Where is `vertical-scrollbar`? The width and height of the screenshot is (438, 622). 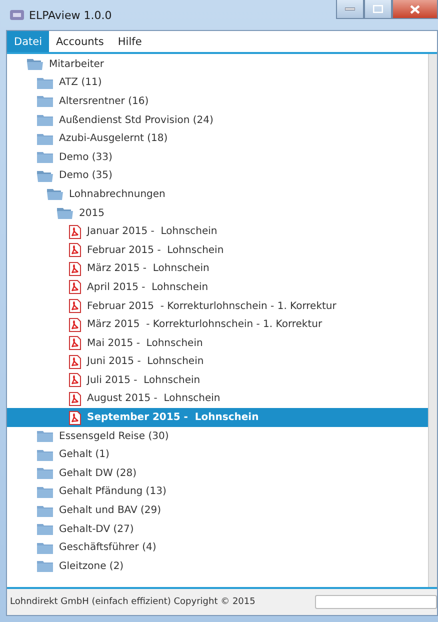
vertical-scrollbar is located at coordinates (432, 320).